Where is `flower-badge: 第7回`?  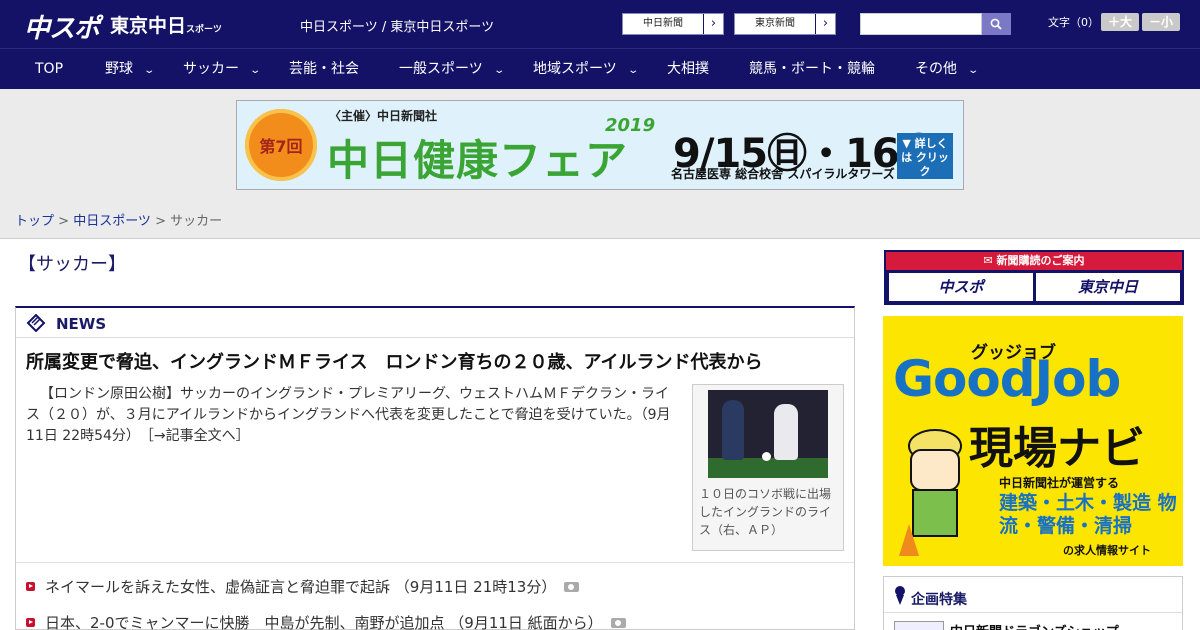
flower-badge: 第7回 is located at coordinates (281, 145).